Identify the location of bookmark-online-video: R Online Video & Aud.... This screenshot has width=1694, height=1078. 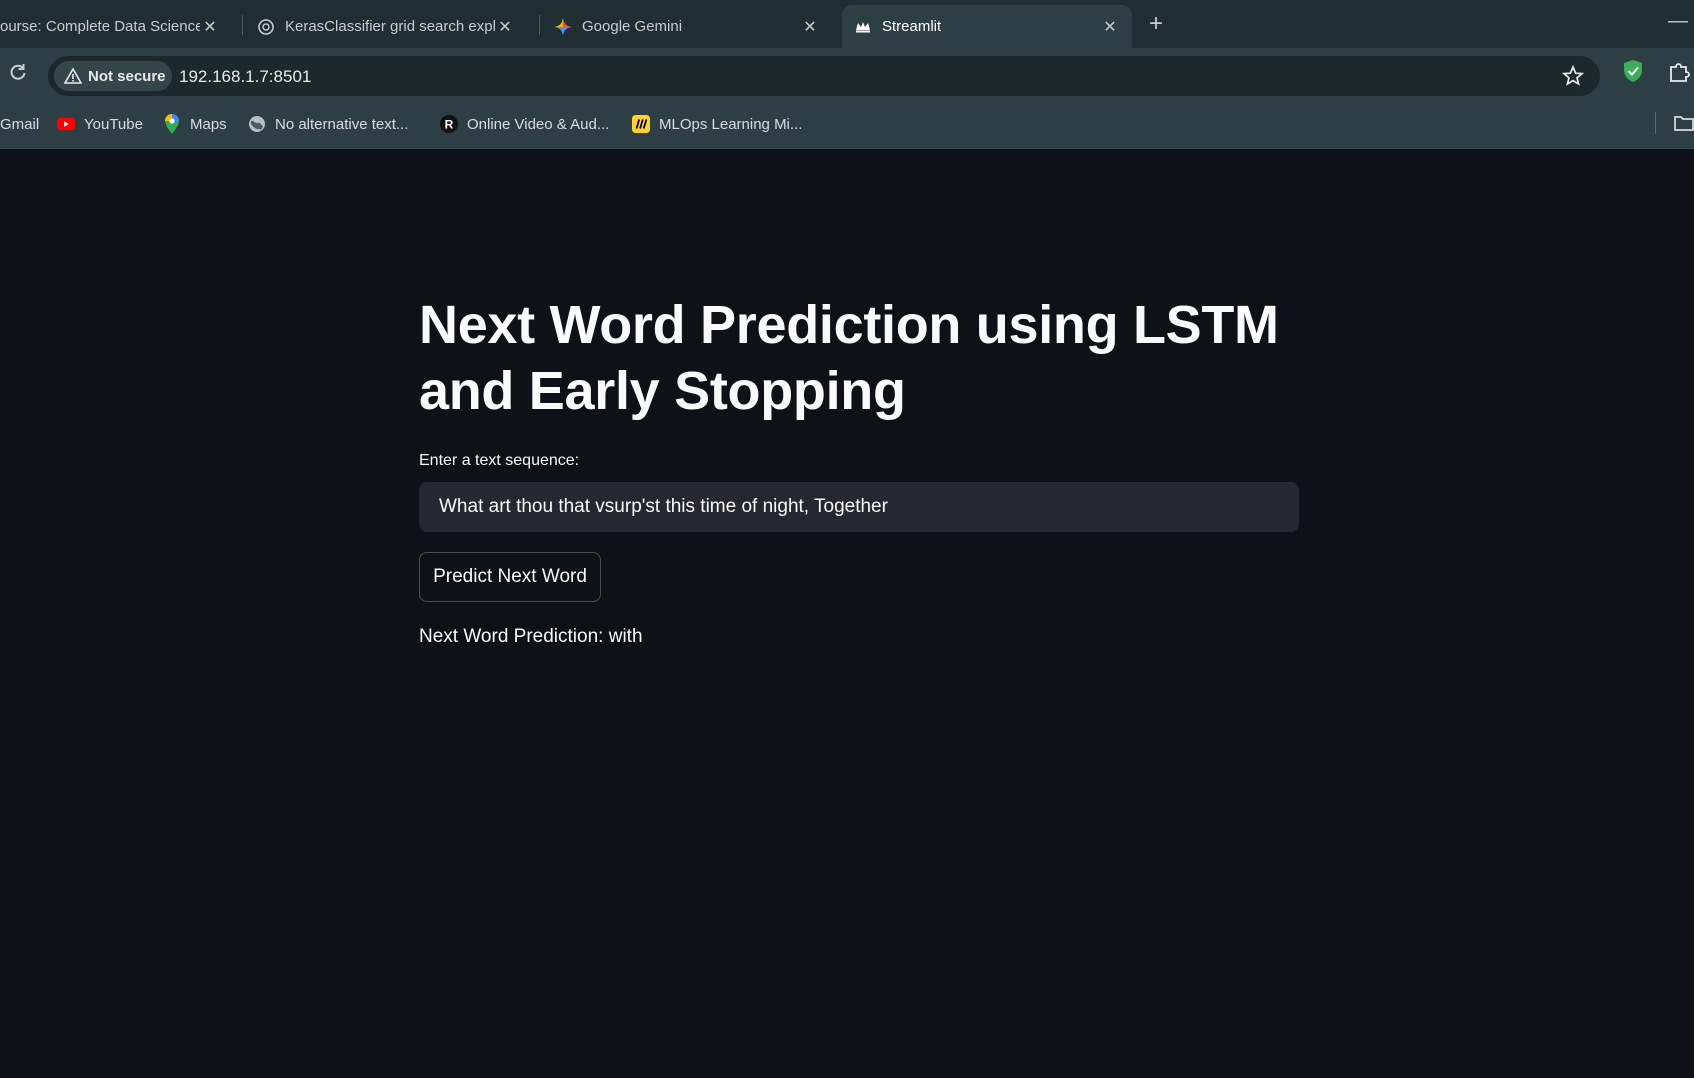
(524, 124).